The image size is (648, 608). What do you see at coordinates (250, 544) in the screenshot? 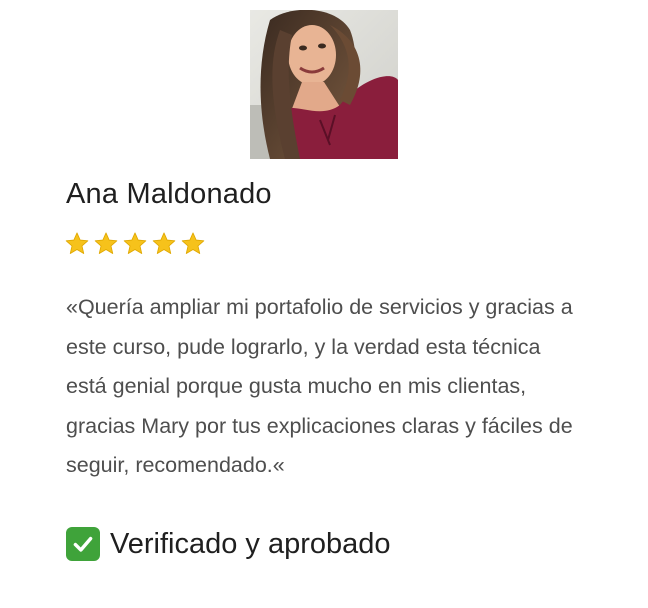
I see `verified-label: Verificado y aprobado` at bounding box center [250, 544].